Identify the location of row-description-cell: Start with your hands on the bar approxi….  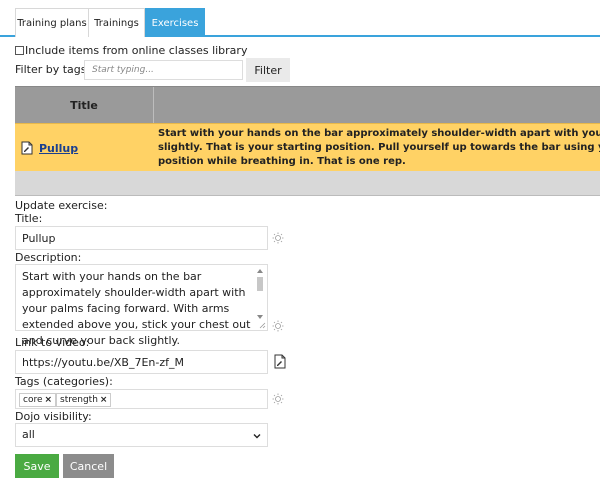
(379, 149).